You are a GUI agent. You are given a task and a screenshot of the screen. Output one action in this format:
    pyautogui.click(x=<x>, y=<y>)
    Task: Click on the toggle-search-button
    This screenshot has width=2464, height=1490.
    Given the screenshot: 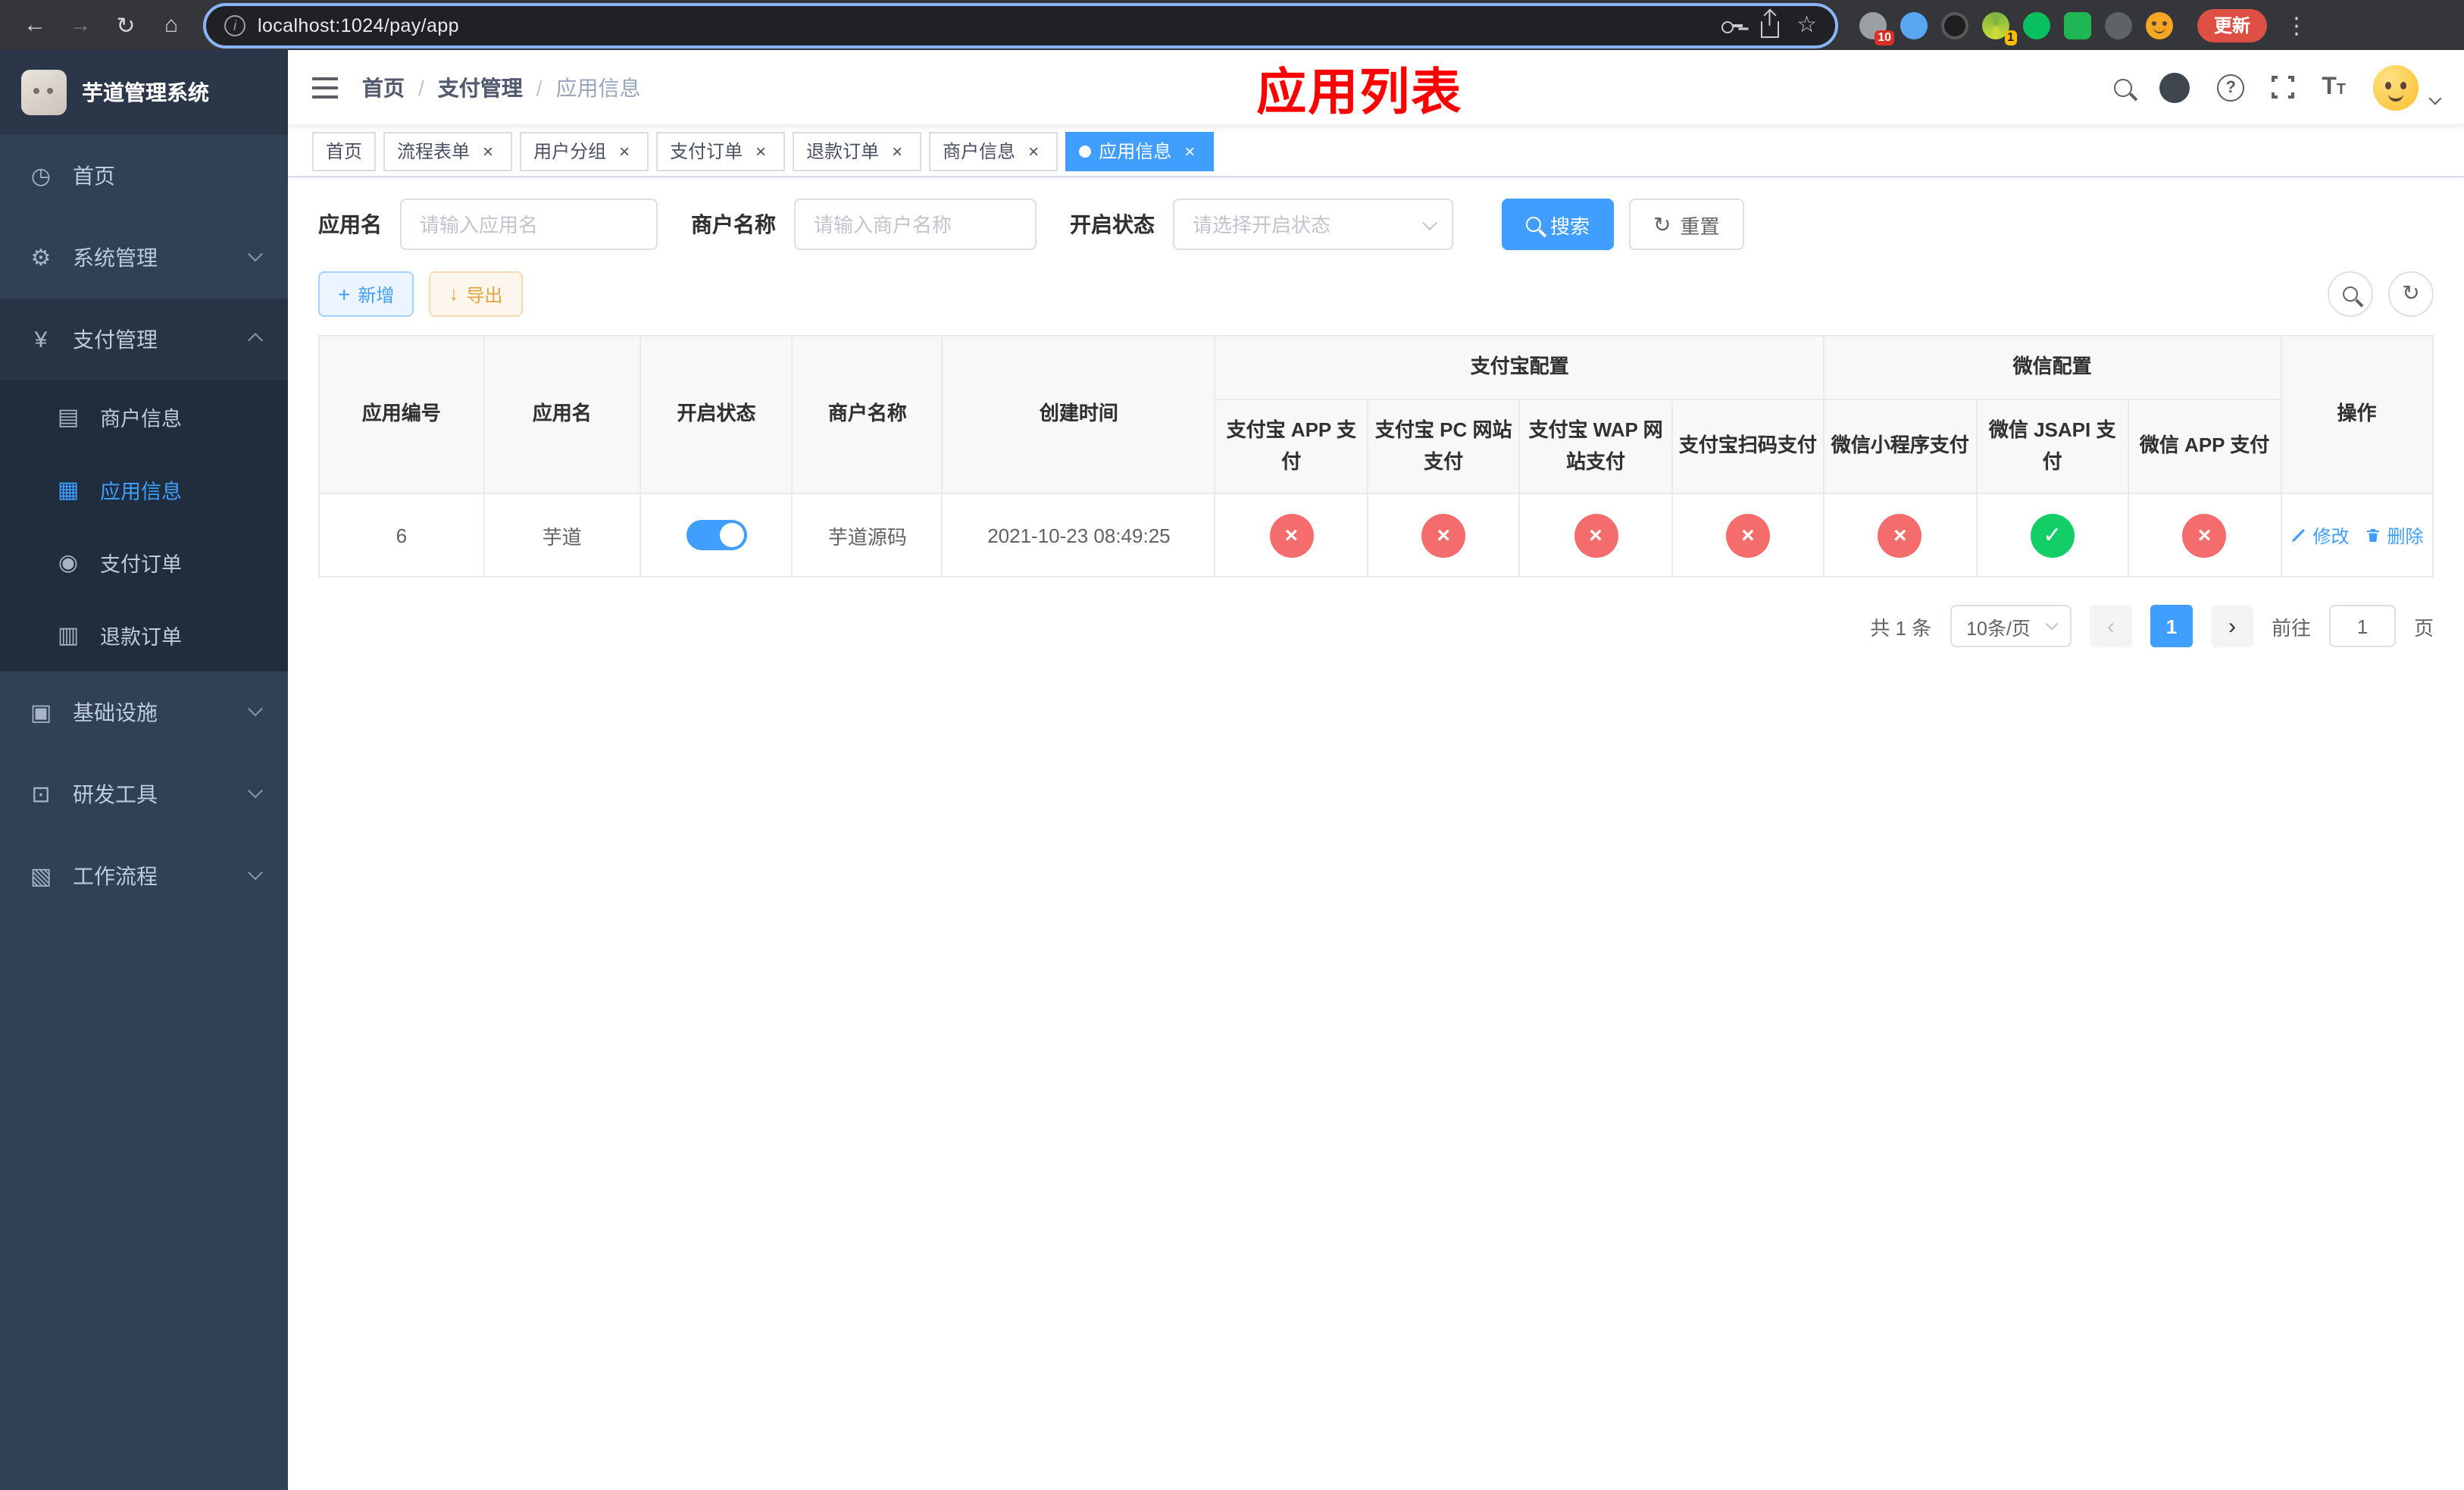 What is the action you would take?
    pyautogui.click(x=2350, y=294)
    